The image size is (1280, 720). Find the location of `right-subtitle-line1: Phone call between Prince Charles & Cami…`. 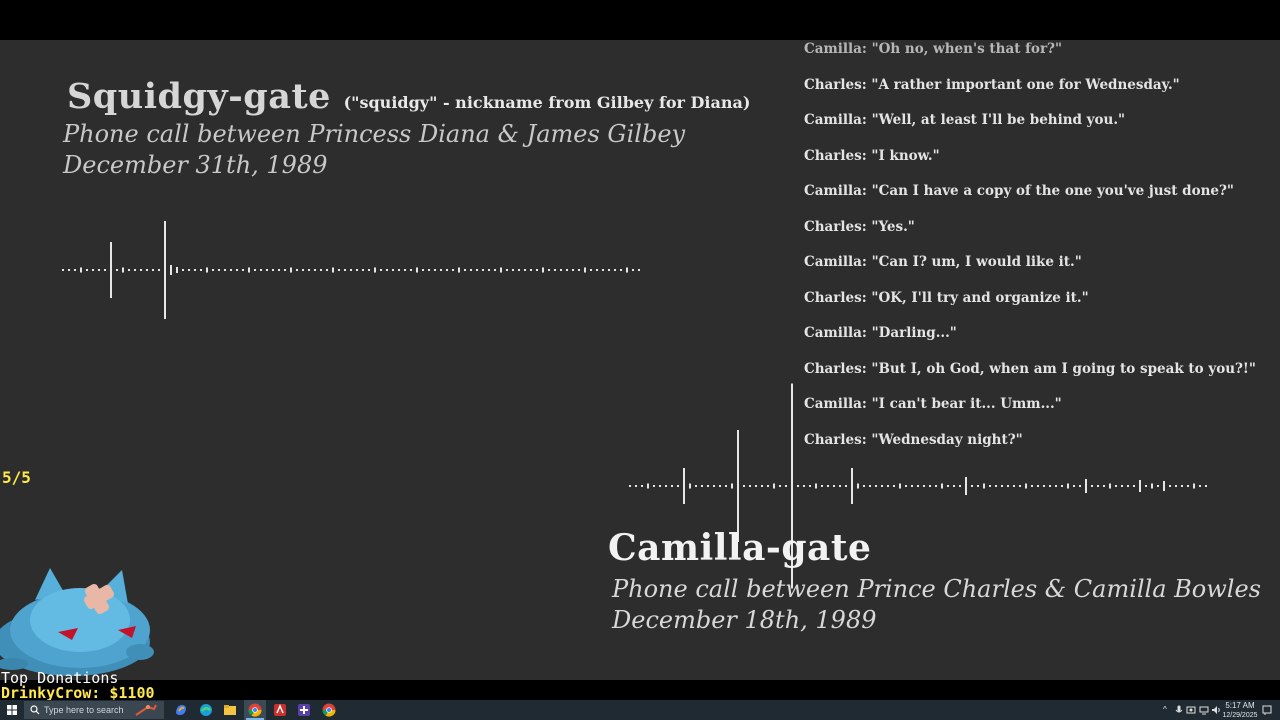

right-subtitle-line1: Phone call between Prince Charles & Cami… is located at coordinates (936, 589).